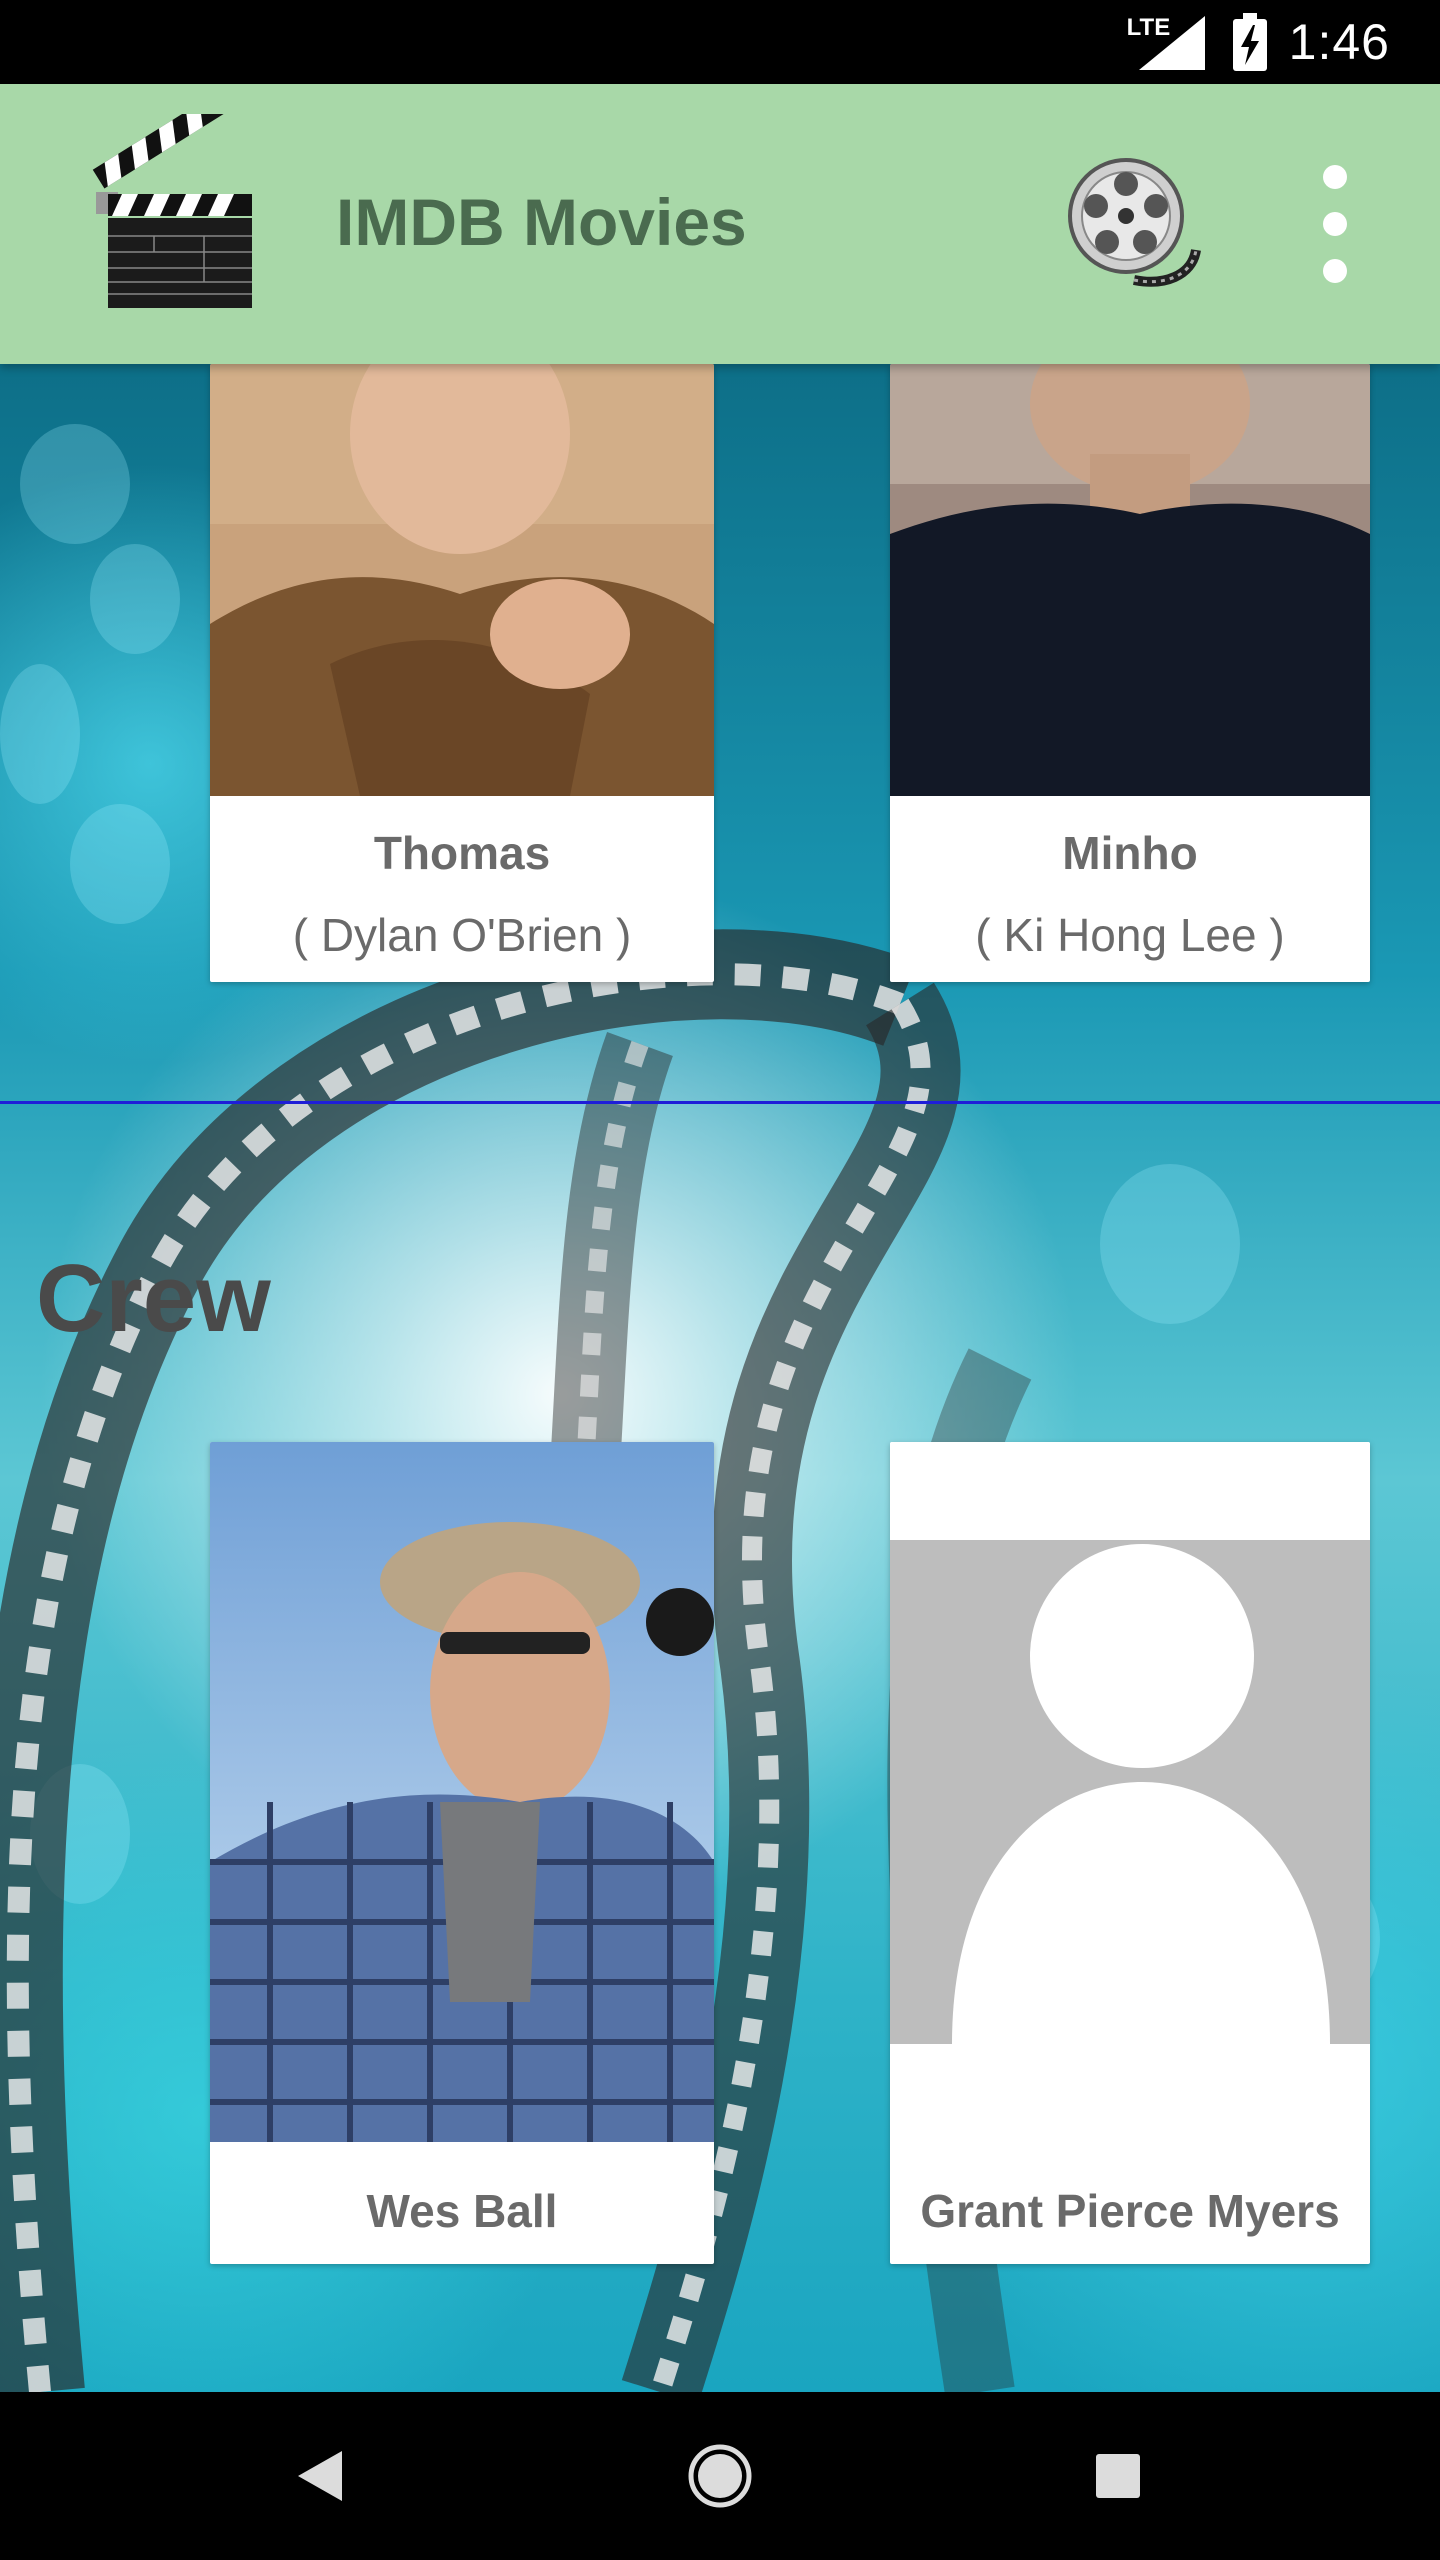  I want to click on section-divider, so click(720, 1102).